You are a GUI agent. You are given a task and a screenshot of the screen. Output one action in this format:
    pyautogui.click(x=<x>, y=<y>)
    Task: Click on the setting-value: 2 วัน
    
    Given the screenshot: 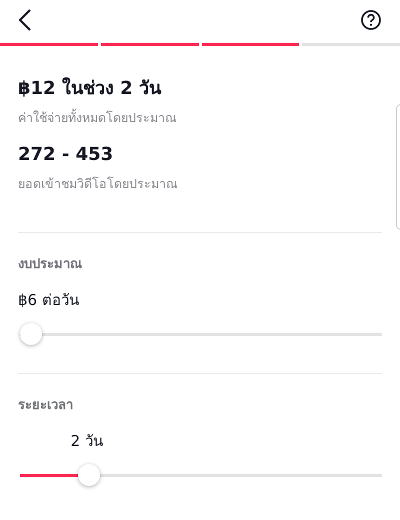 What is the action you would take?
    pyautogui.click(x=86, y=441)
    